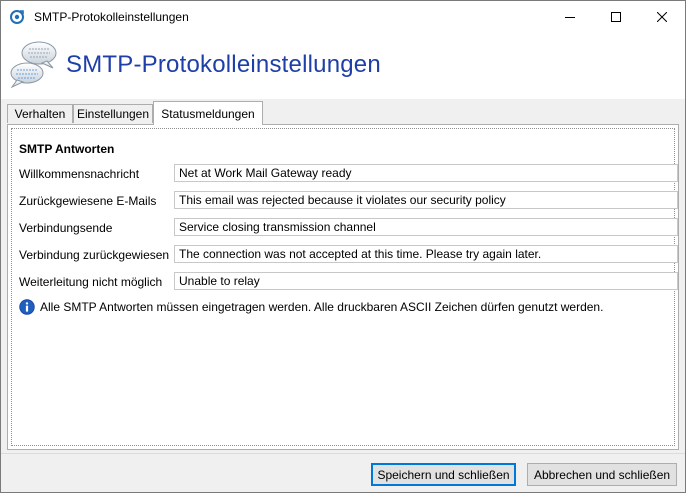 The image size is (686, 493). I want to click on info-icon, so click(27, 307).